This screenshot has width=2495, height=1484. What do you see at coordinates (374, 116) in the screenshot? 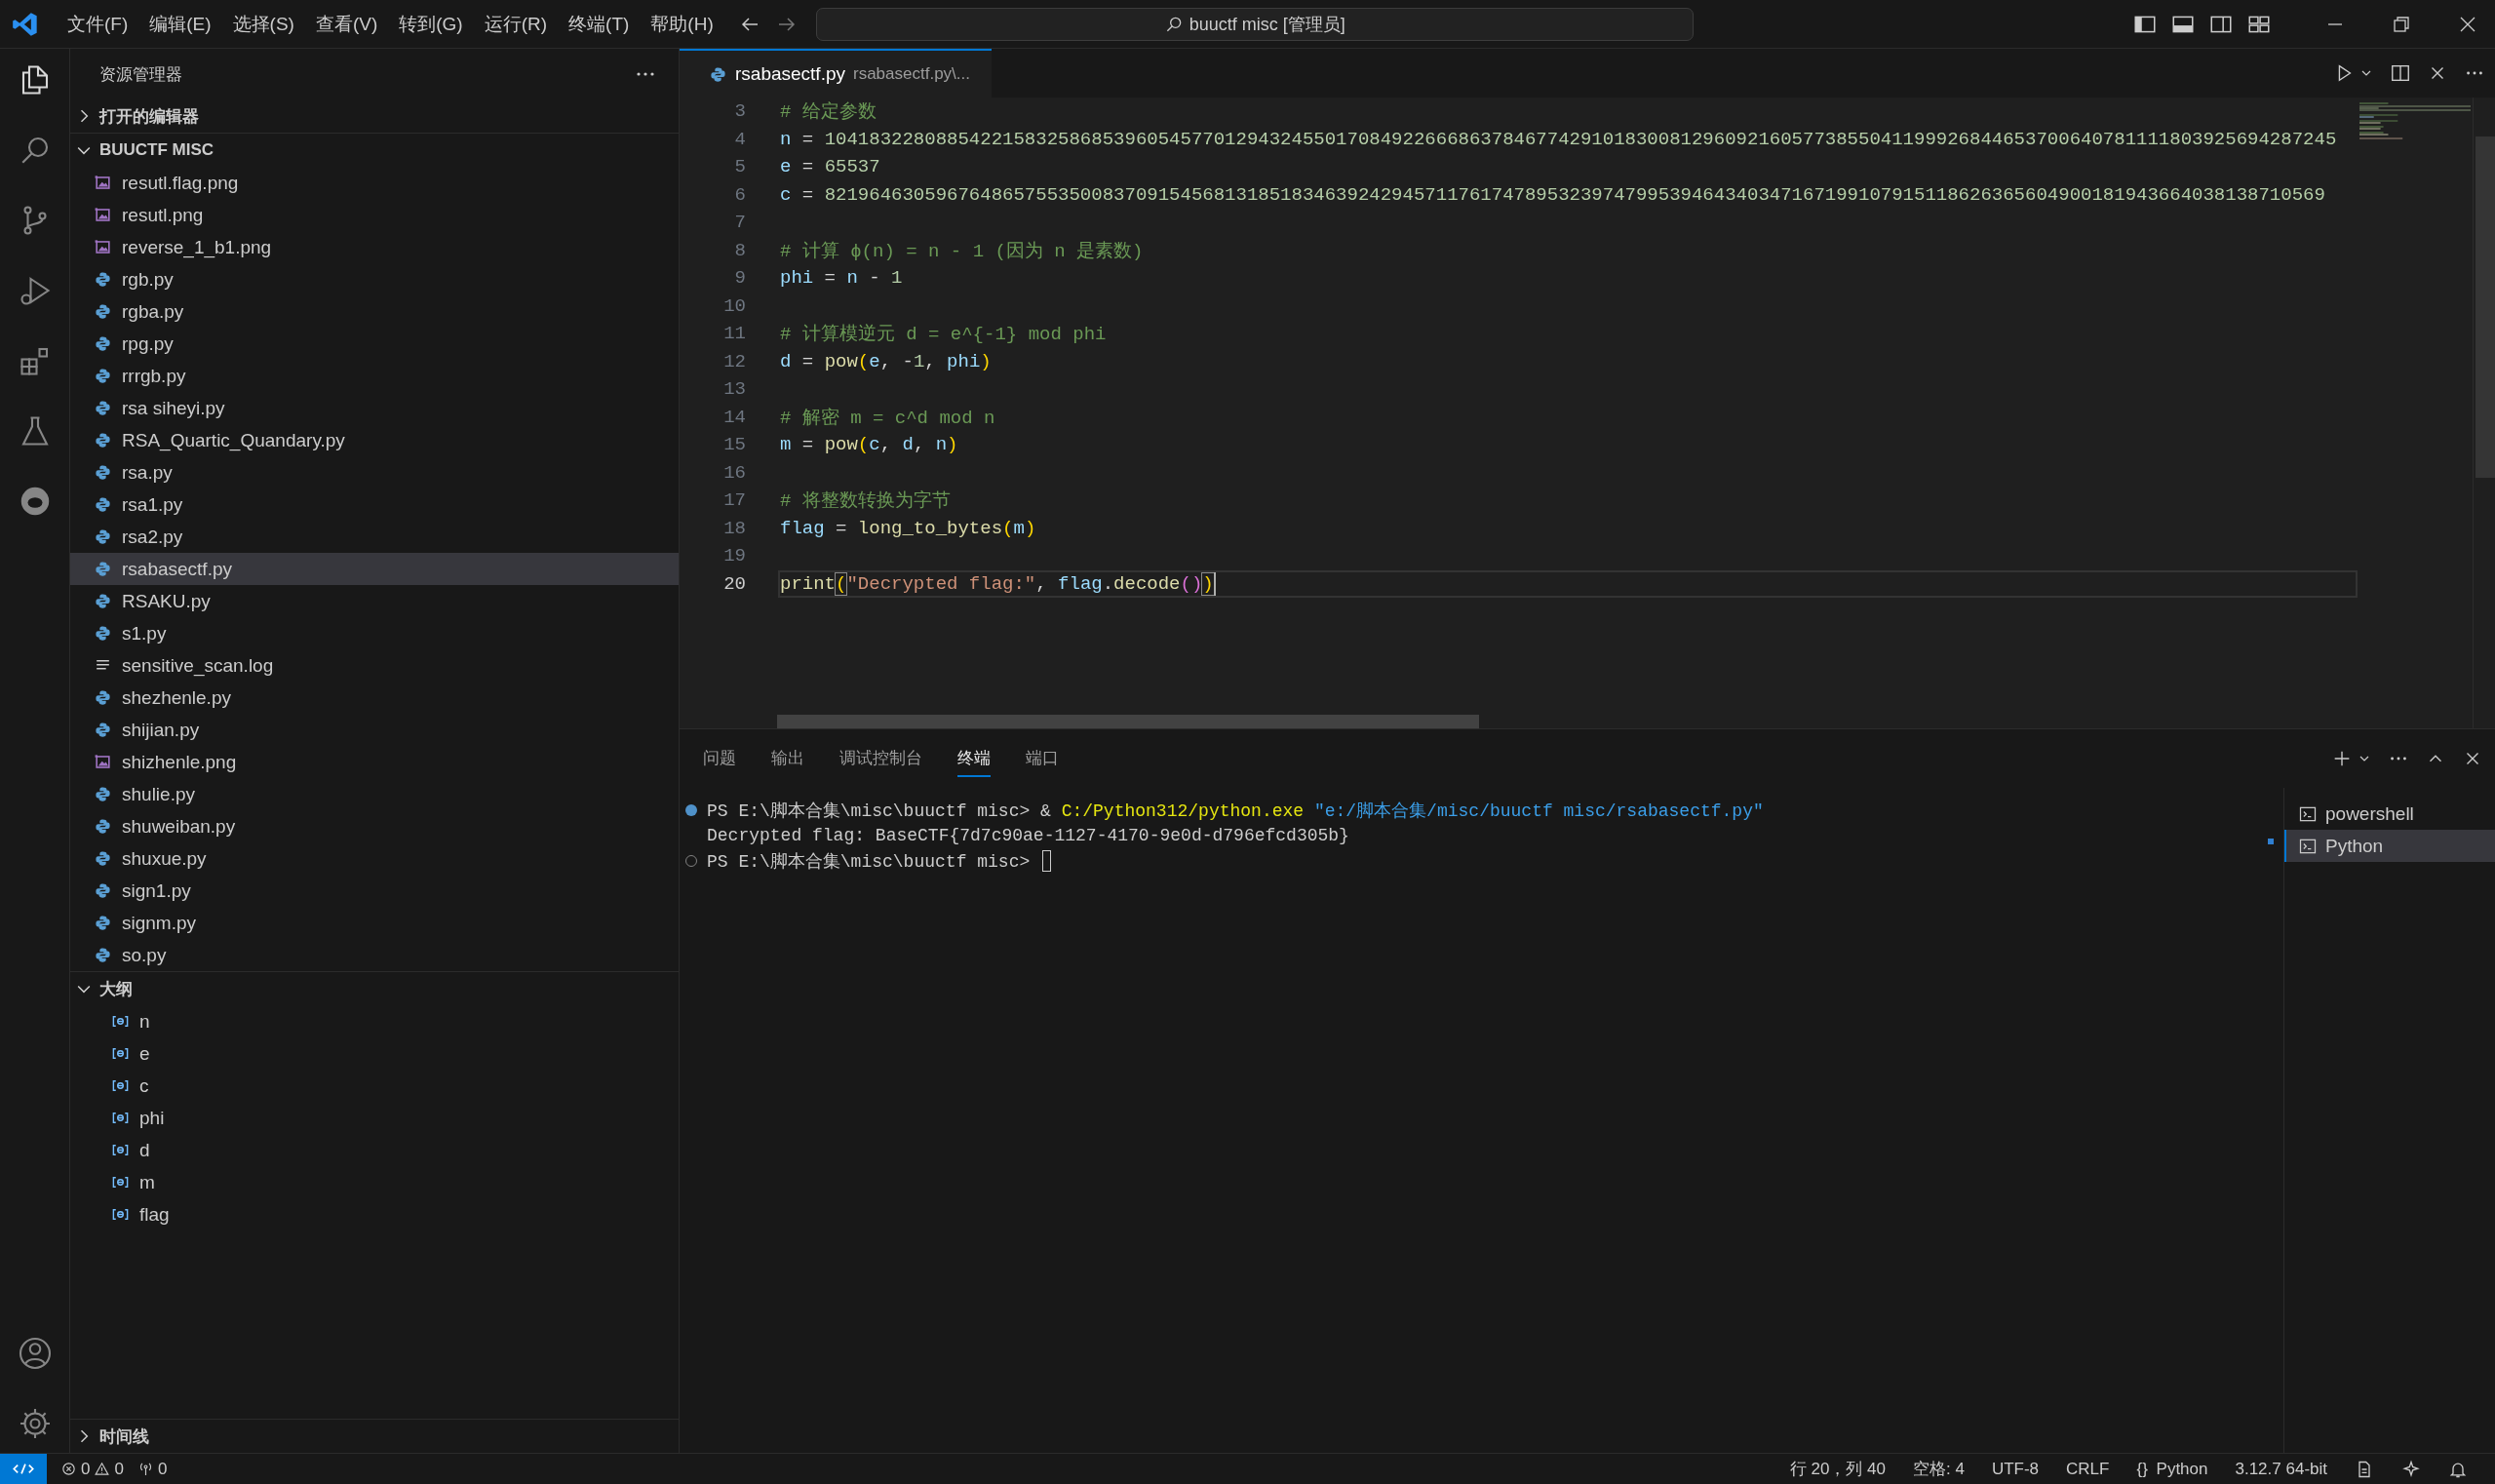
I see `section-header: 打开的编辑器` at bounding box center [374, 116].